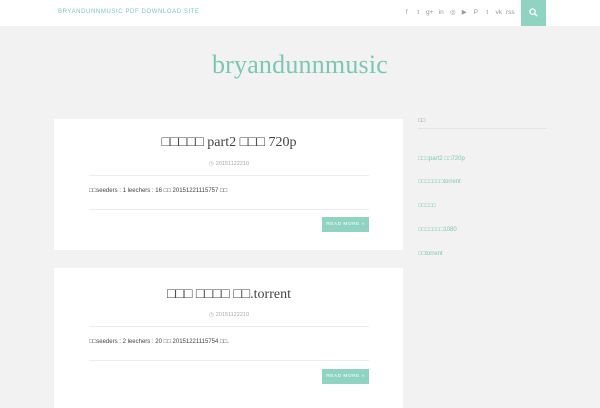 The image size is (600, 408). Describe the element at coordinates (129, 12) in the screenshot. I see `site-link: BRYANDUNNMUSIC PDF DOWNLOAD SITE` at that location.